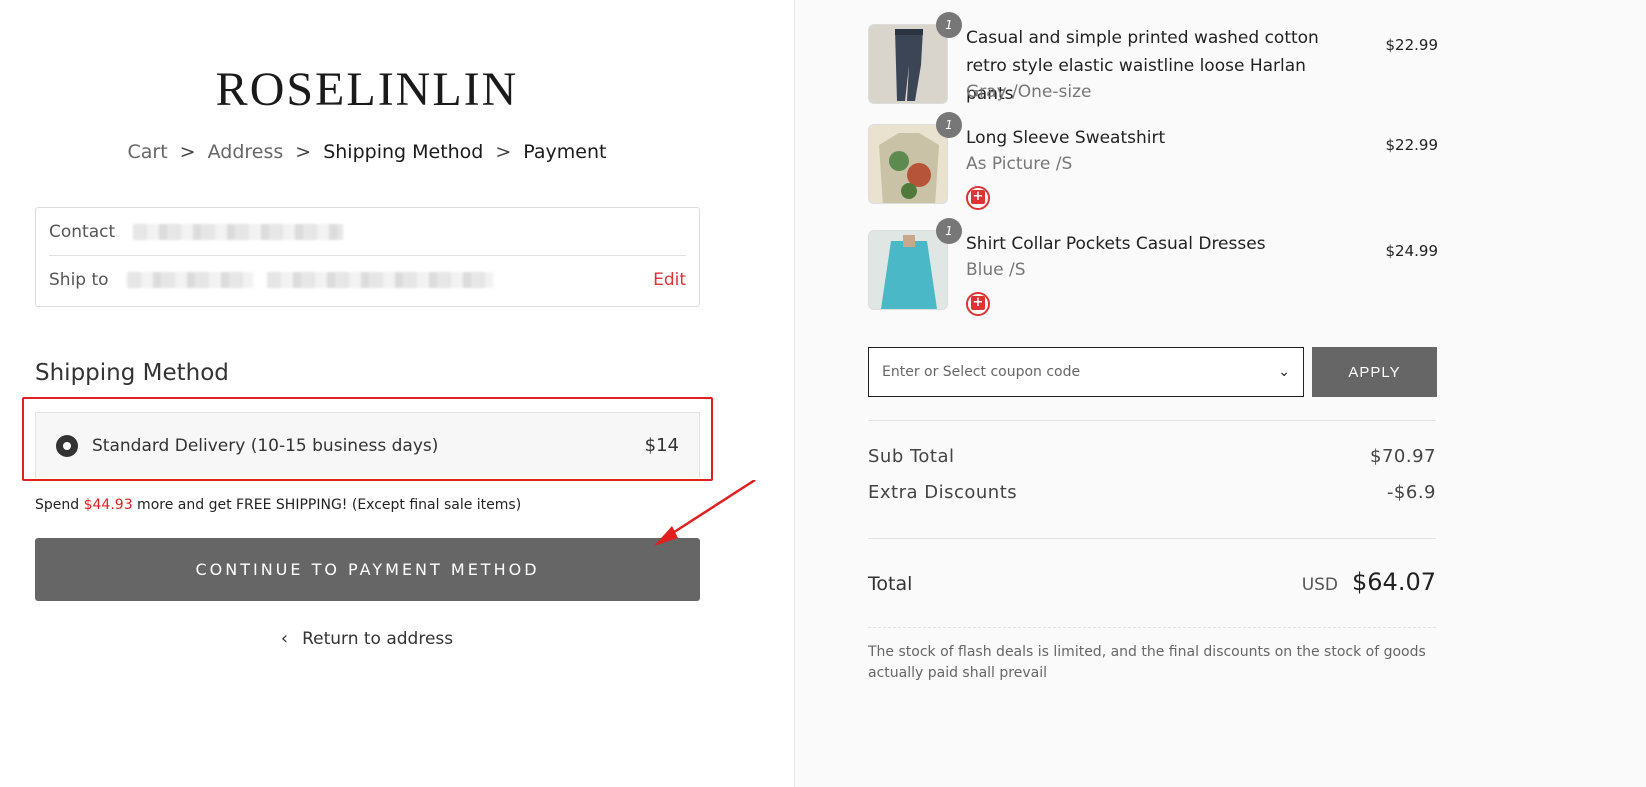 The image size is (1646, 787). I want to click on ship-to-row: Ship to Edit, so click(367, 280).